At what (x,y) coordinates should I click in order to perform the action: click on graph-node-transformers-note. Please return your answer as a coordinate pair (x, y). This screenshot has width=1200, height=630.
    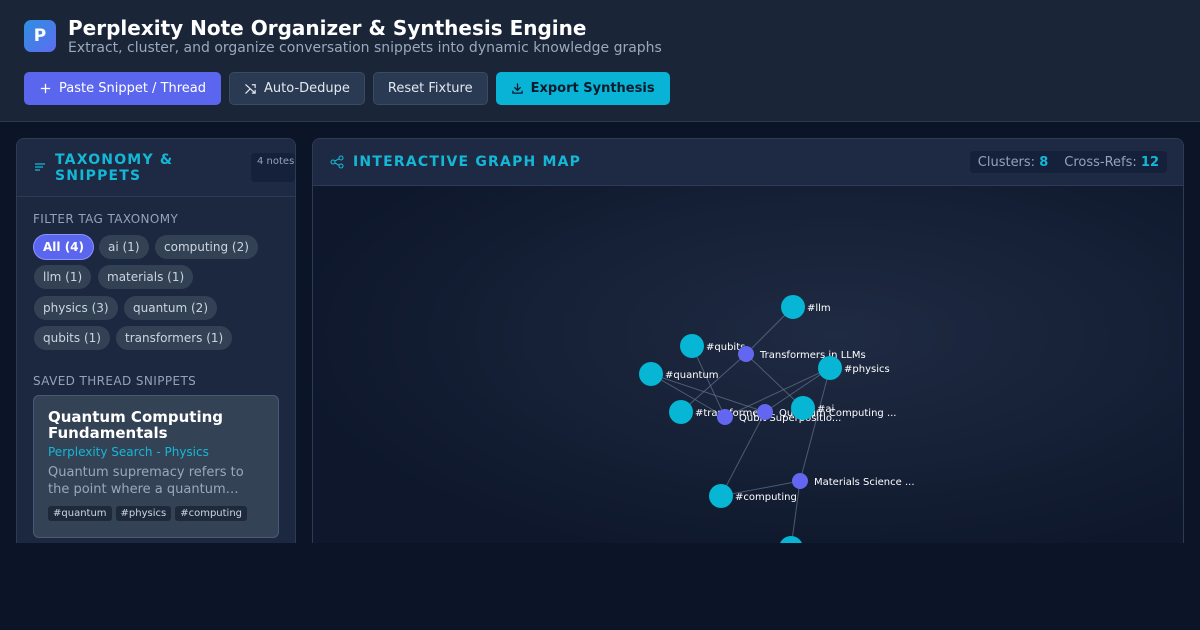
    Looking at the image, I should click on (746, 354).